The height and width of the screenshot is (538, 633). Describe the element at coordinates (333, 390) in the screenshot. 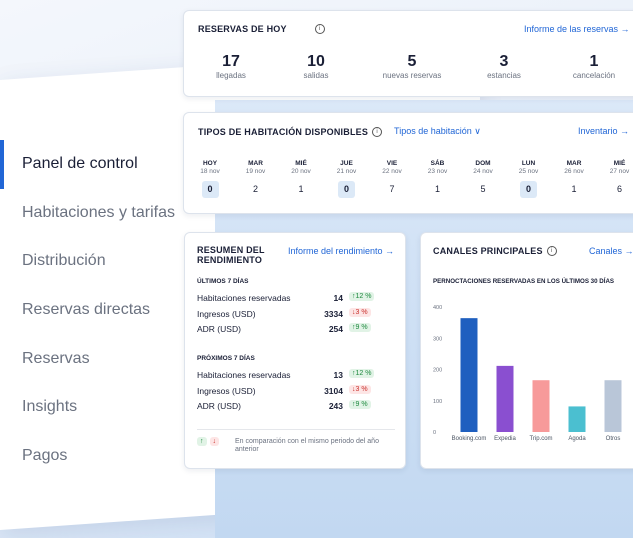

I see `metric-value: 3104` at that location.